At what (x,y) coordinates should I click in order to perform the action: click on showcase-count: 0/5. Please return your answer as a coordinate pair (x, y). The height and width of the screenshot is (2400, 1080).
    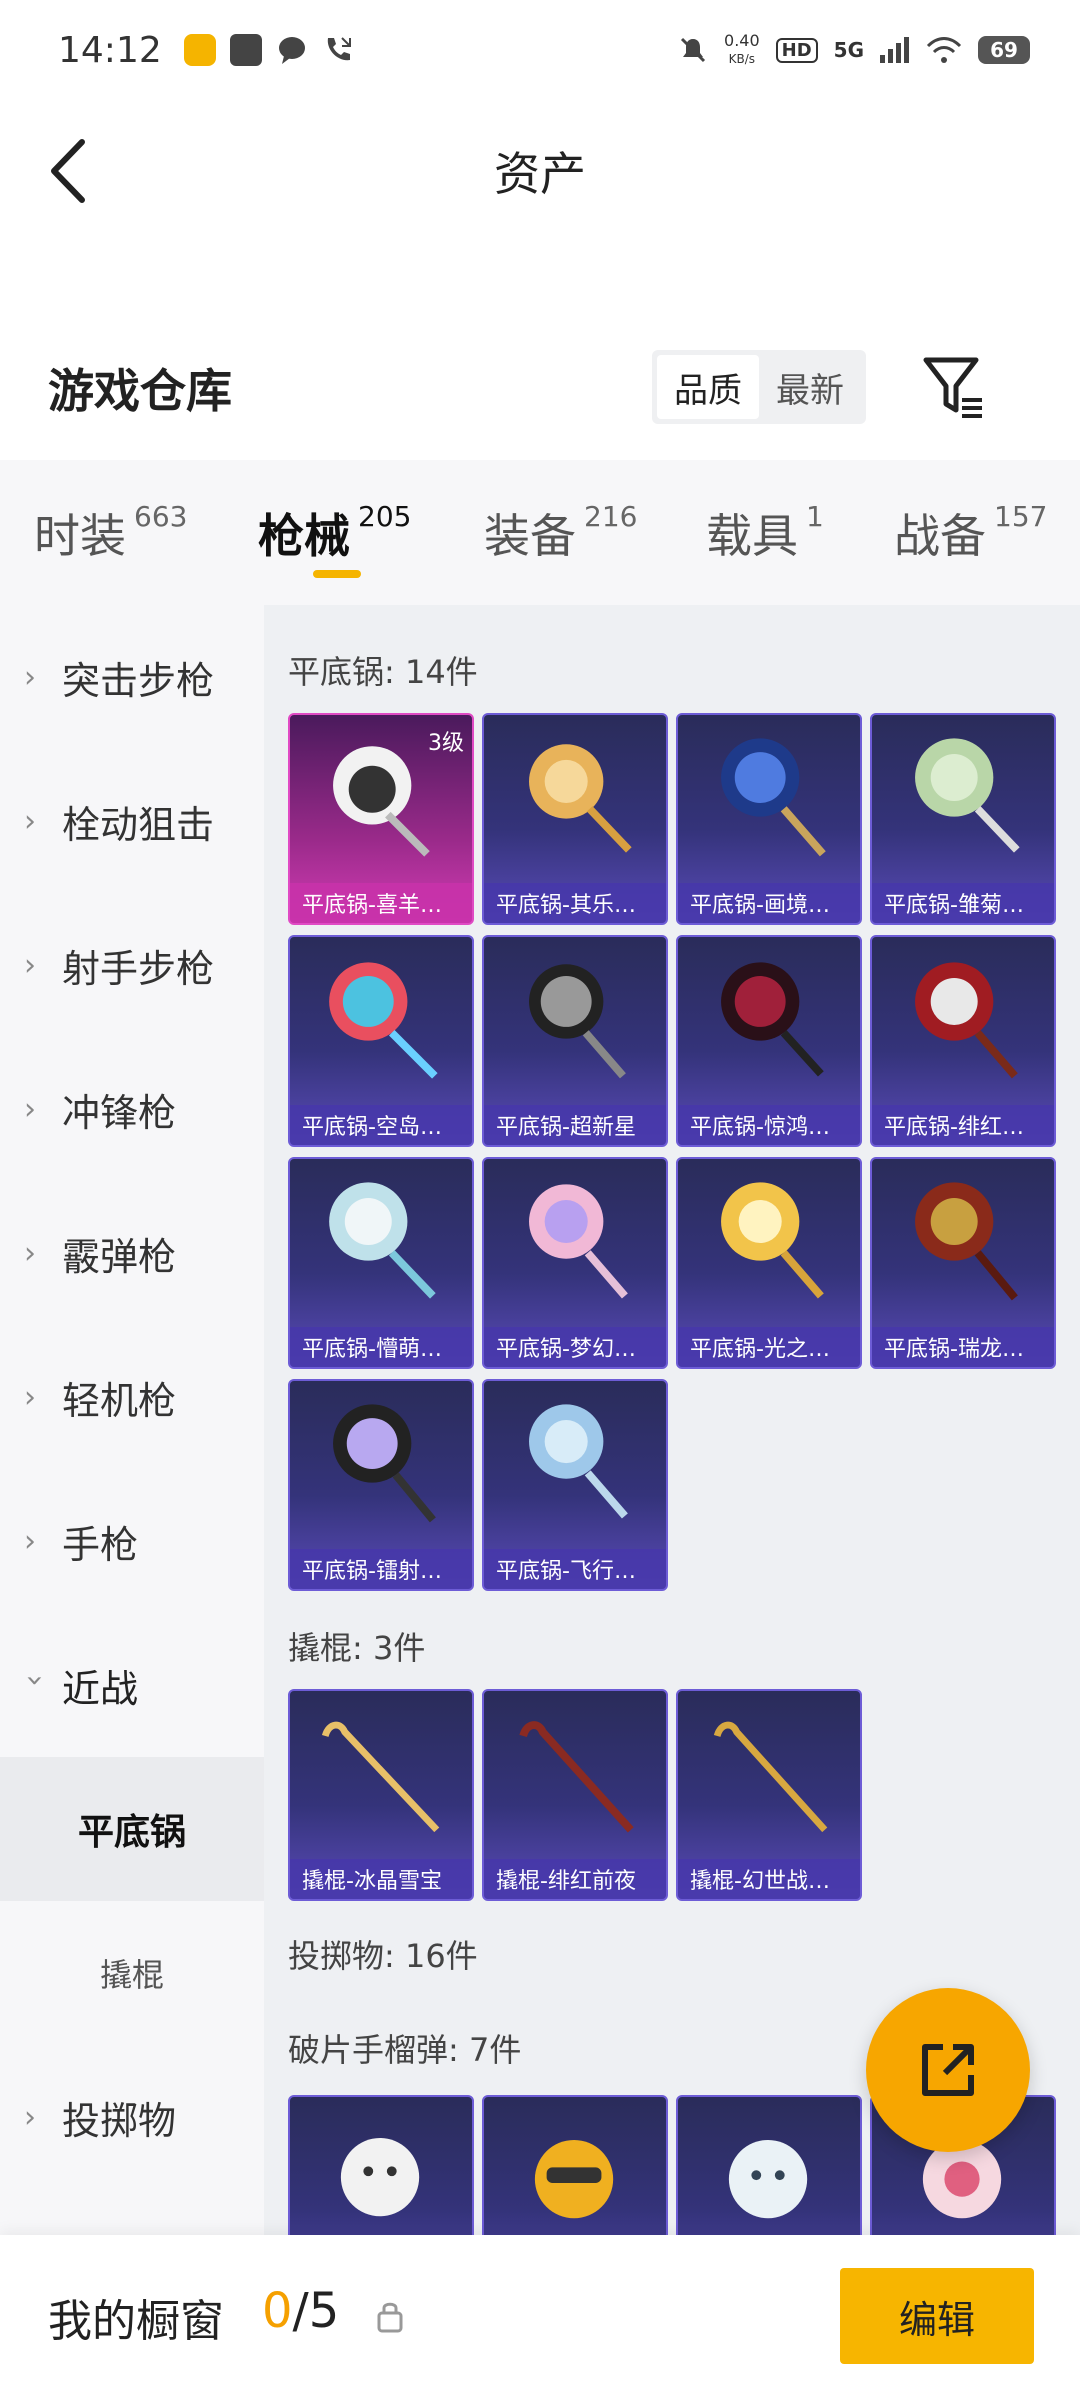
    Looking at the image, I should click on (300, 2311).